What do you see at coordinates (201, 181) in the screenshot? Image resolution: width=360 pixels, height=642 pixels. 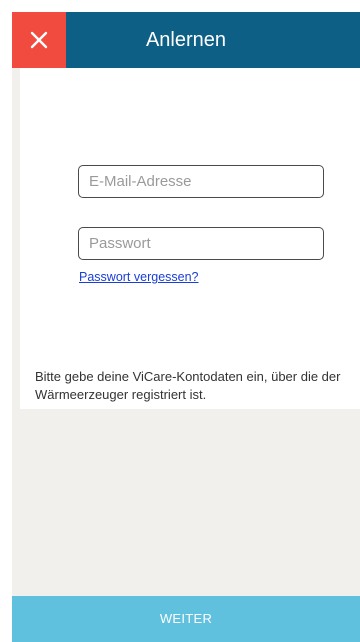 I see `email-field` at bounding box center [201, 181].